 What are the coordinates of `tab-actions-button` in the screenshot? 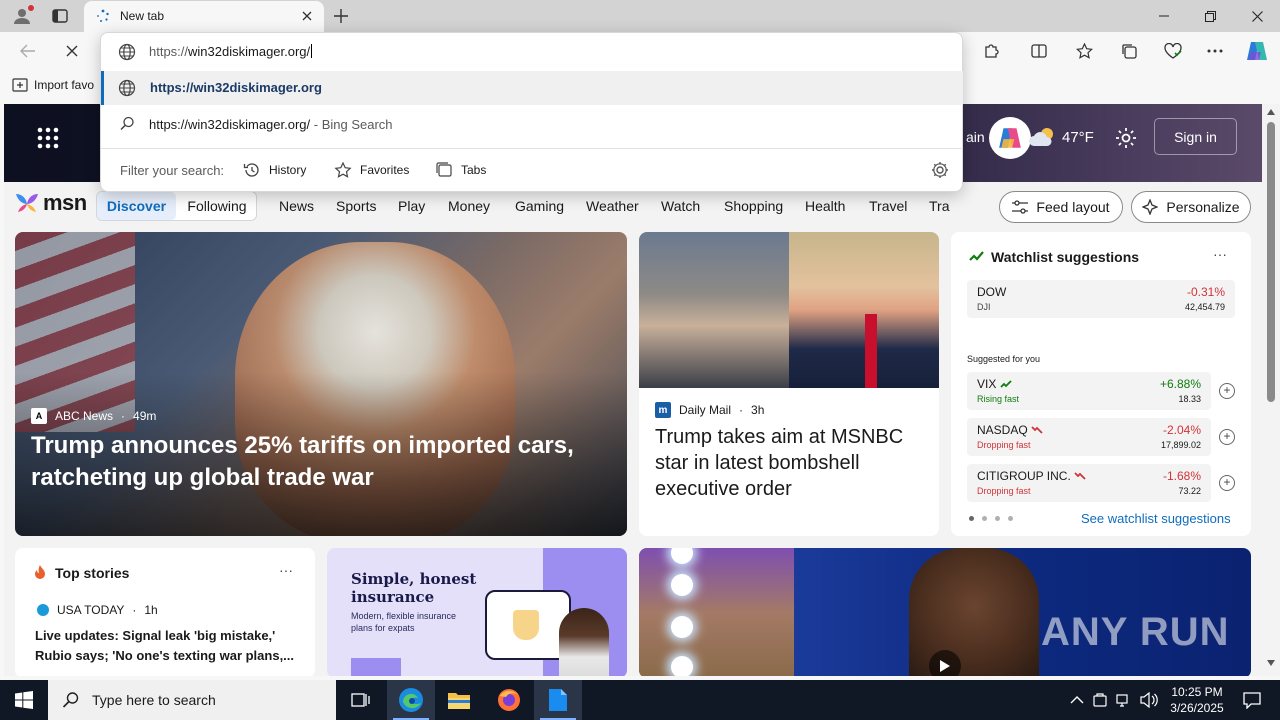 It's located at (60, 16).